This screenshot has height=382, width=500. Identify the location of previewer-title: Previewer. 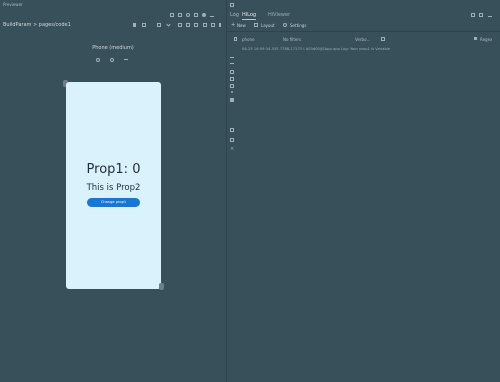
(13, 4).